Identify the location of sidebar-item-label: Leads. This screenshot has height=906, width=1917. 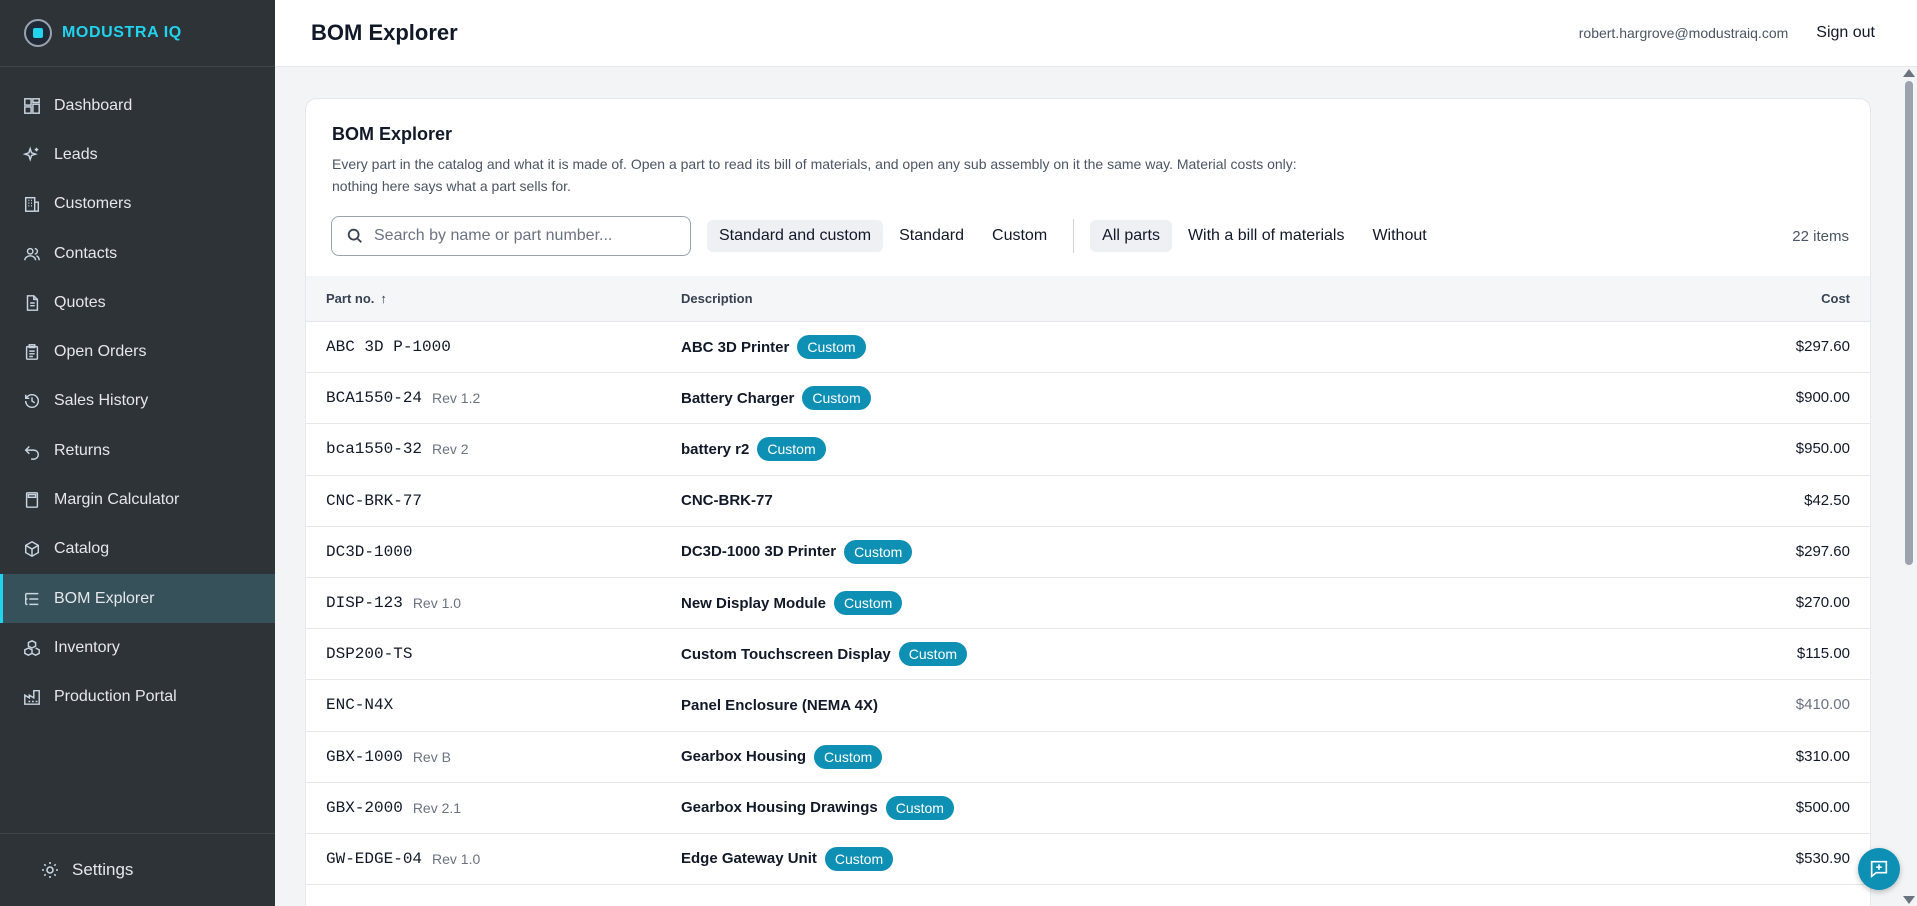
(76, 154).